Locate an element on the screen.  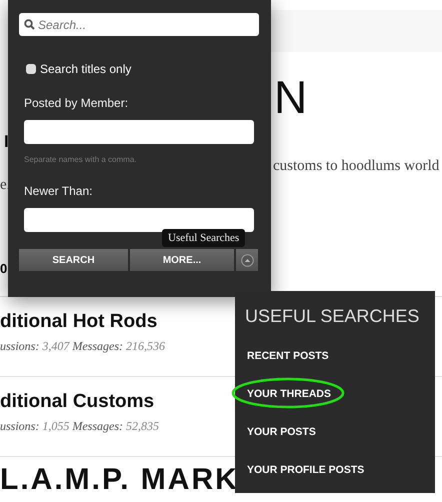
useful-searches-button is located at coordinates (247, 260).